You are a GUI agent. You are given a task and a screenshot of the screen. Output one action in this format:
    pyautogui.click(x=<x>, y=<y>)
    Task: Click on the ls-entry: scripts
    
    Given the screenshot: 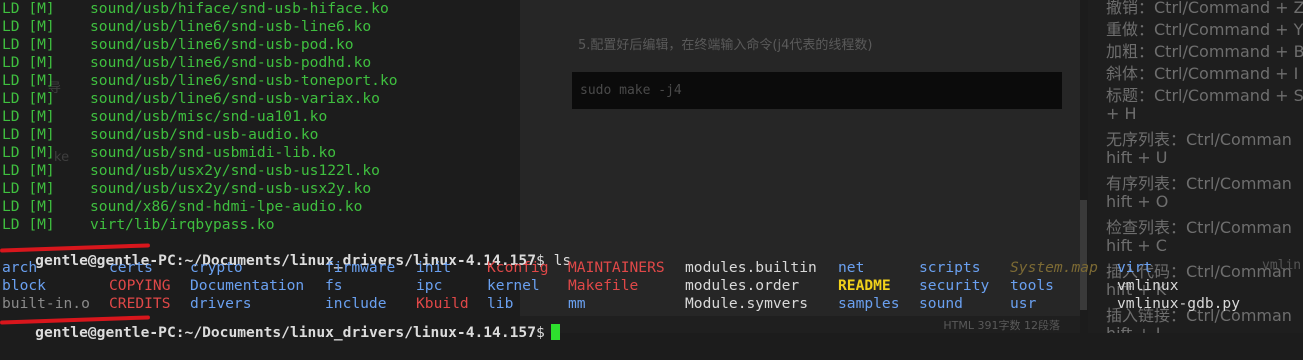 What is the action you would take?
    pyautogui.click(x=950, y=267)
    